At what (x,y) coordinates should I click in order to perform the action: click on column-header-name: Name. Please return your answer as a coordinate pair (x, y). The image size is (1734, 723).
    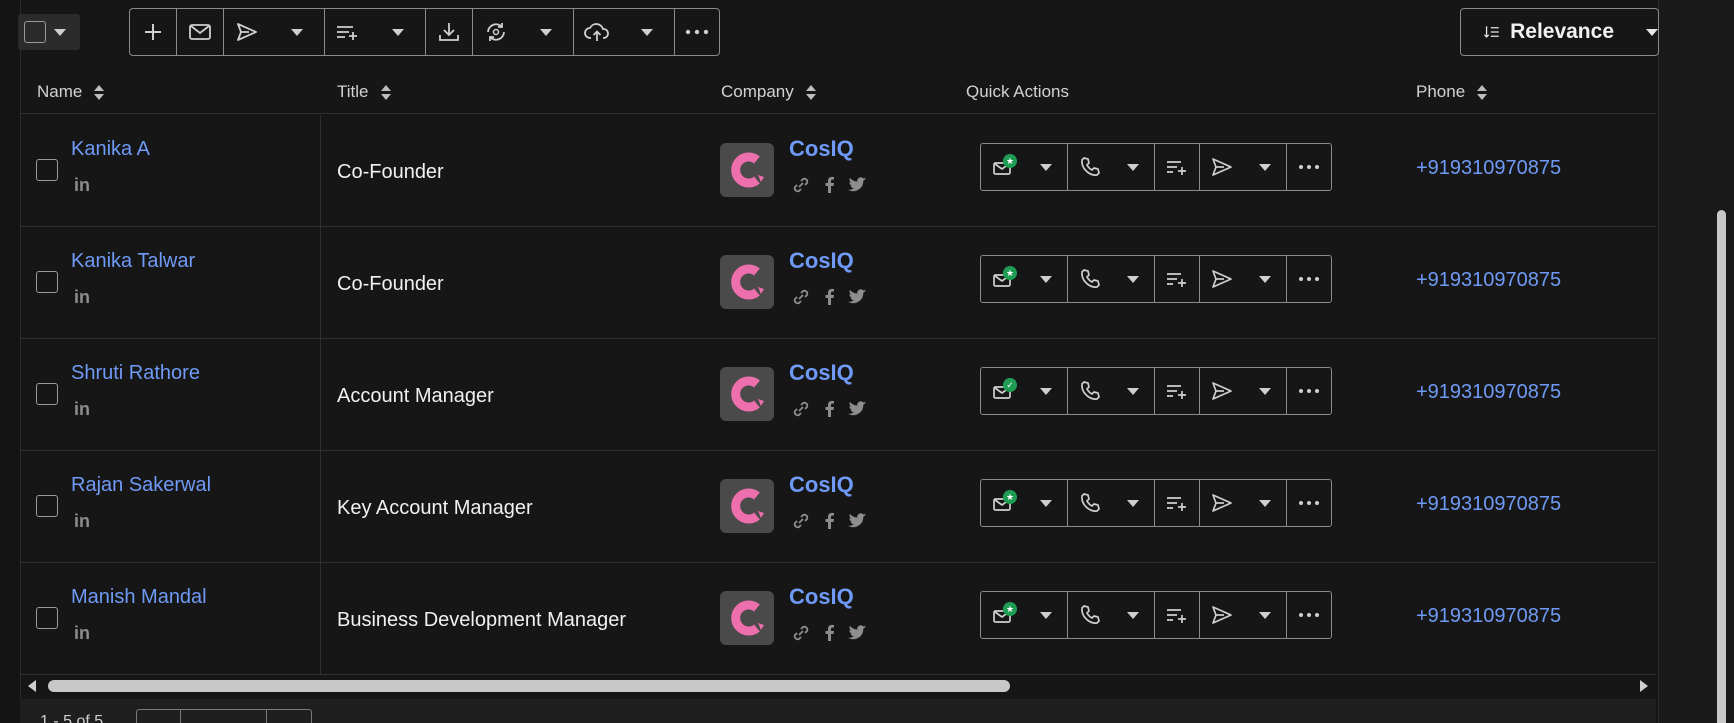
    Looking at the image, I should click on (71, 92).